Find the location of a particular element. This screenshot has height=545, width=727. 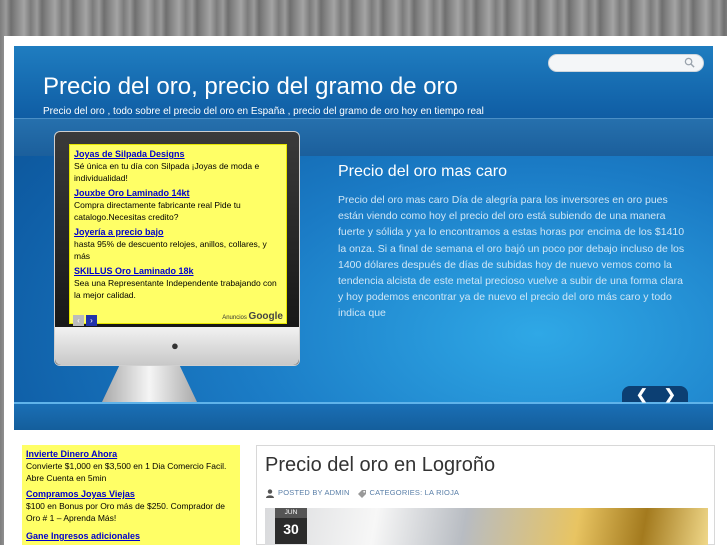

posted-by: POSTED BY ADMIN is located at coordinates (314, 492).